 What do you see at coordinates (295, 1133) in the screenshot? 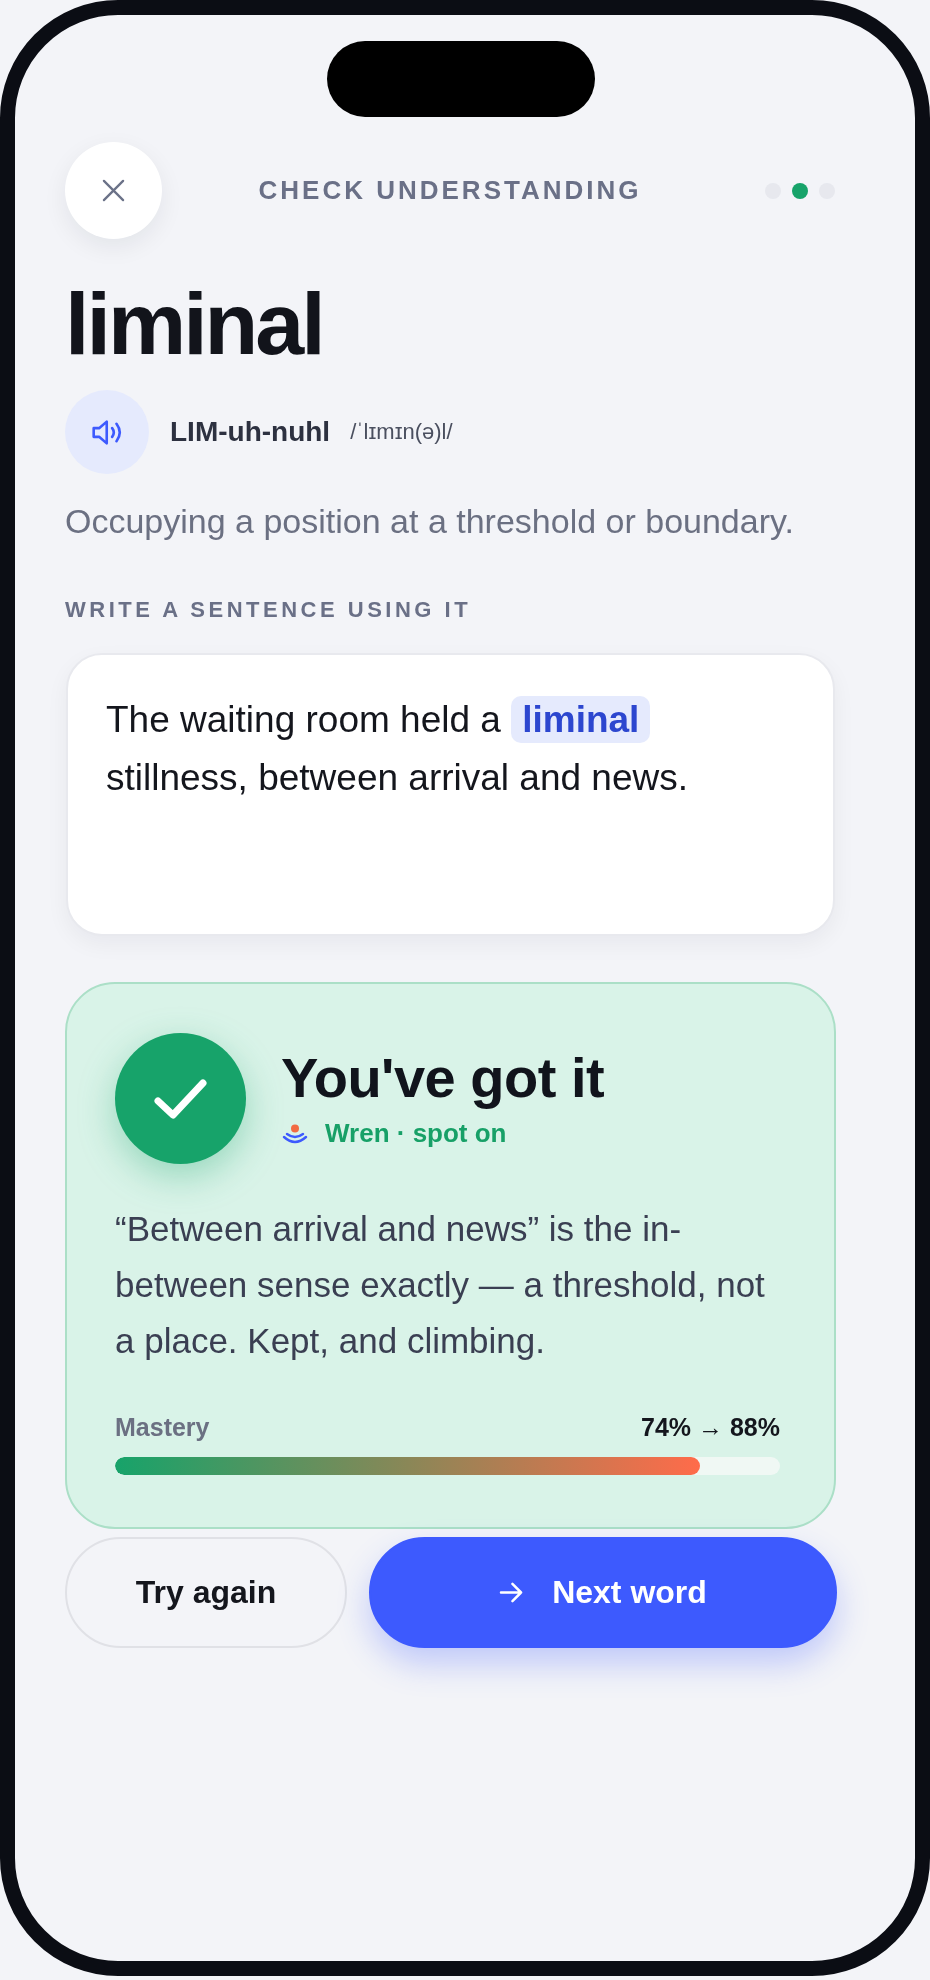
I see `tutor-logo-icon` at bounding box center [295, 1133].